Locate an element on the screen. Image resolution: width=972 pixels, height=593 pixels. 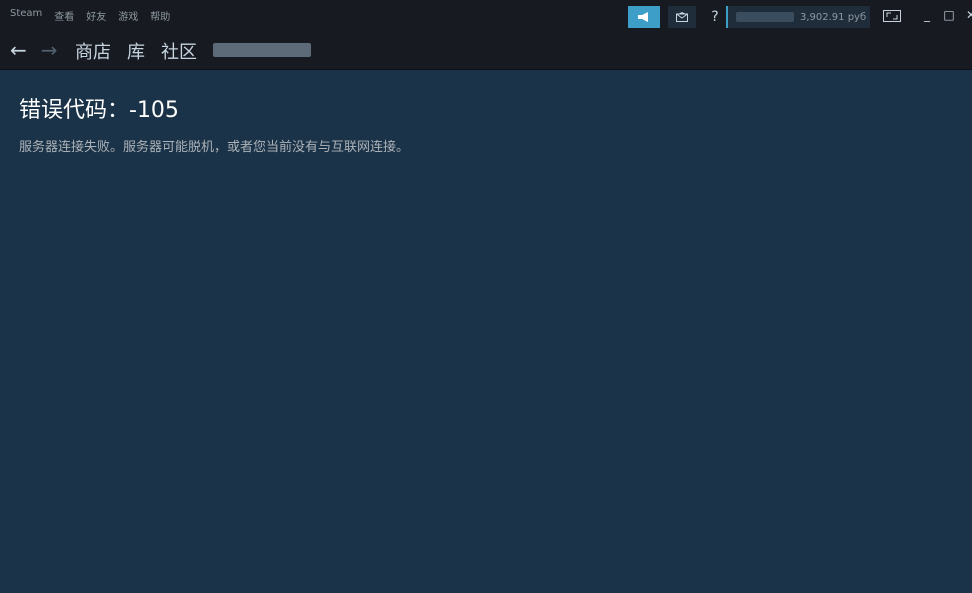
title-bar-controls: ? 3,902.91 руб _ □ ✕ is located at coordinates (792, 16).